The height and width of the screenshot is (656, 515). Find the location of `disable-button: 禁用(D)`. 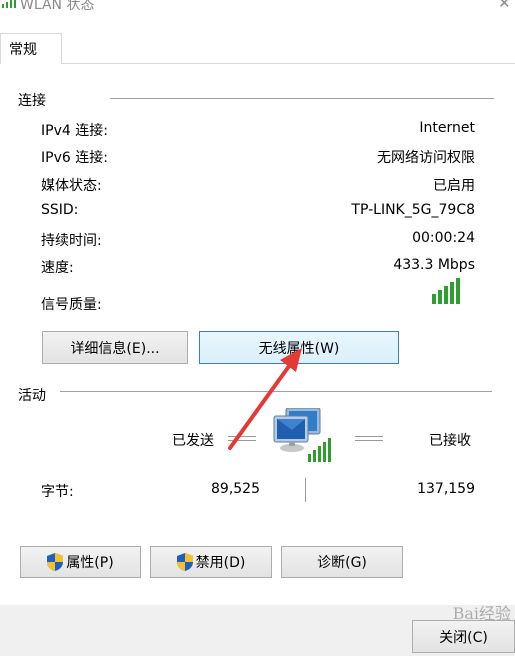

disable-button: 禁用(D) is located at coordinates (211, 562).